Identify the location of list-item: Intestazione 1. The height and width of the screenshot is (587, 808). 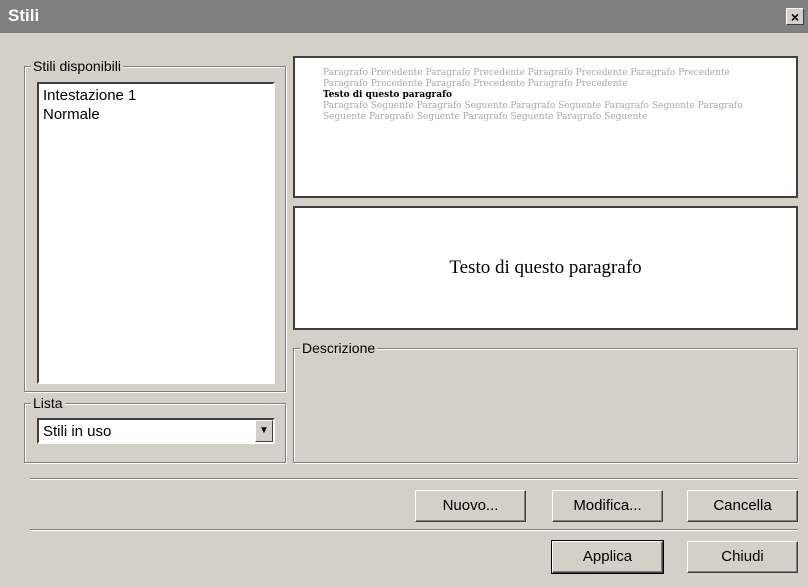
(156, 95).